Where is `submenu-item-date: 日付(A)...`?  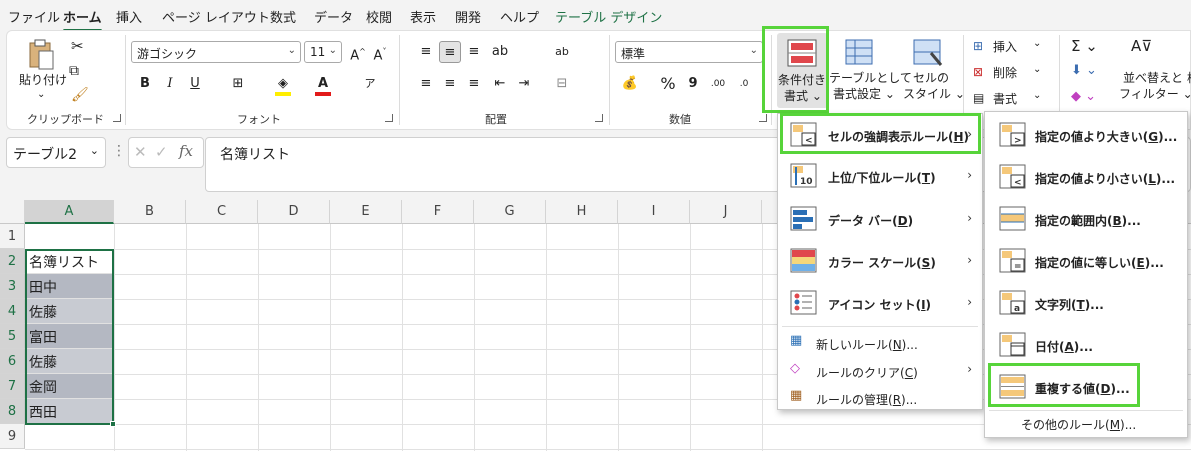 submenu-item-date: 日付(A)... is located at coordinates (1086, 343).